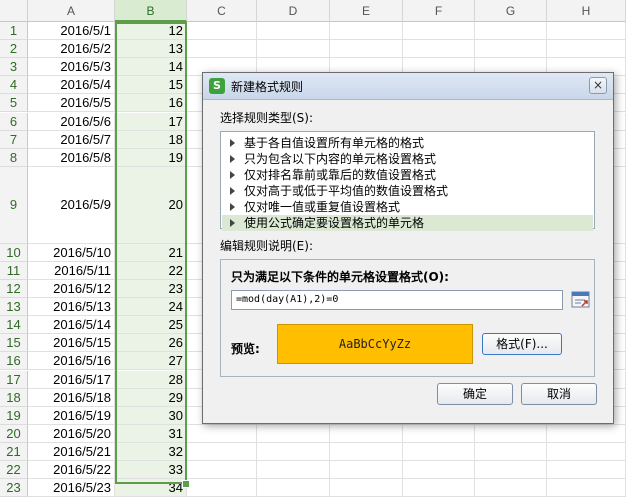 This screenshot has width=626, height=497. What do you see at coordinates (151, 451) in the screenshot?
I see `value-cell: 32` at bounding box center [151, 451].